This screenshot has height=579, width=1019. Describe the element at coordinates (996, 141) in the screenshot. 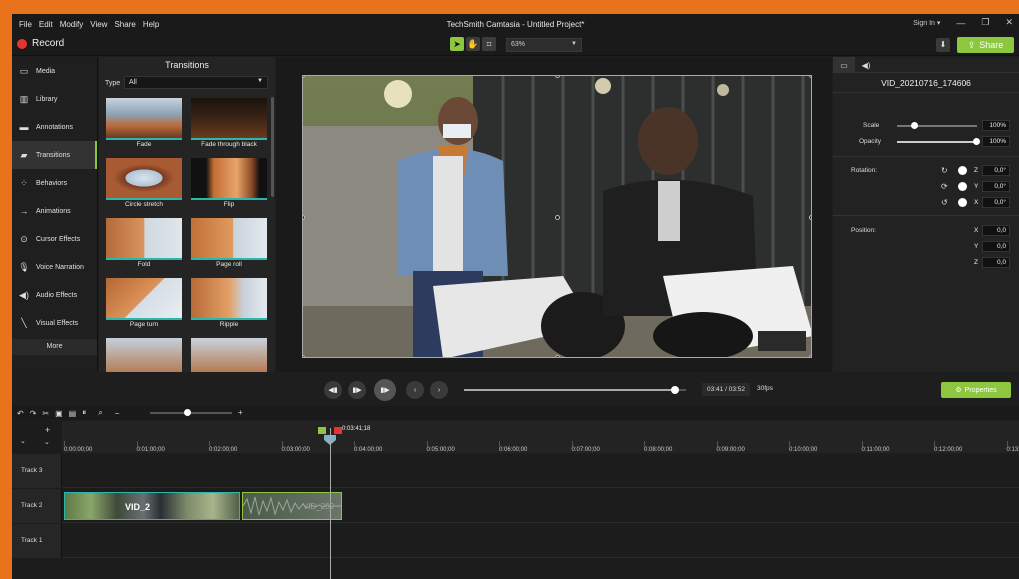

I see `opacity-value: 100%` at that location.